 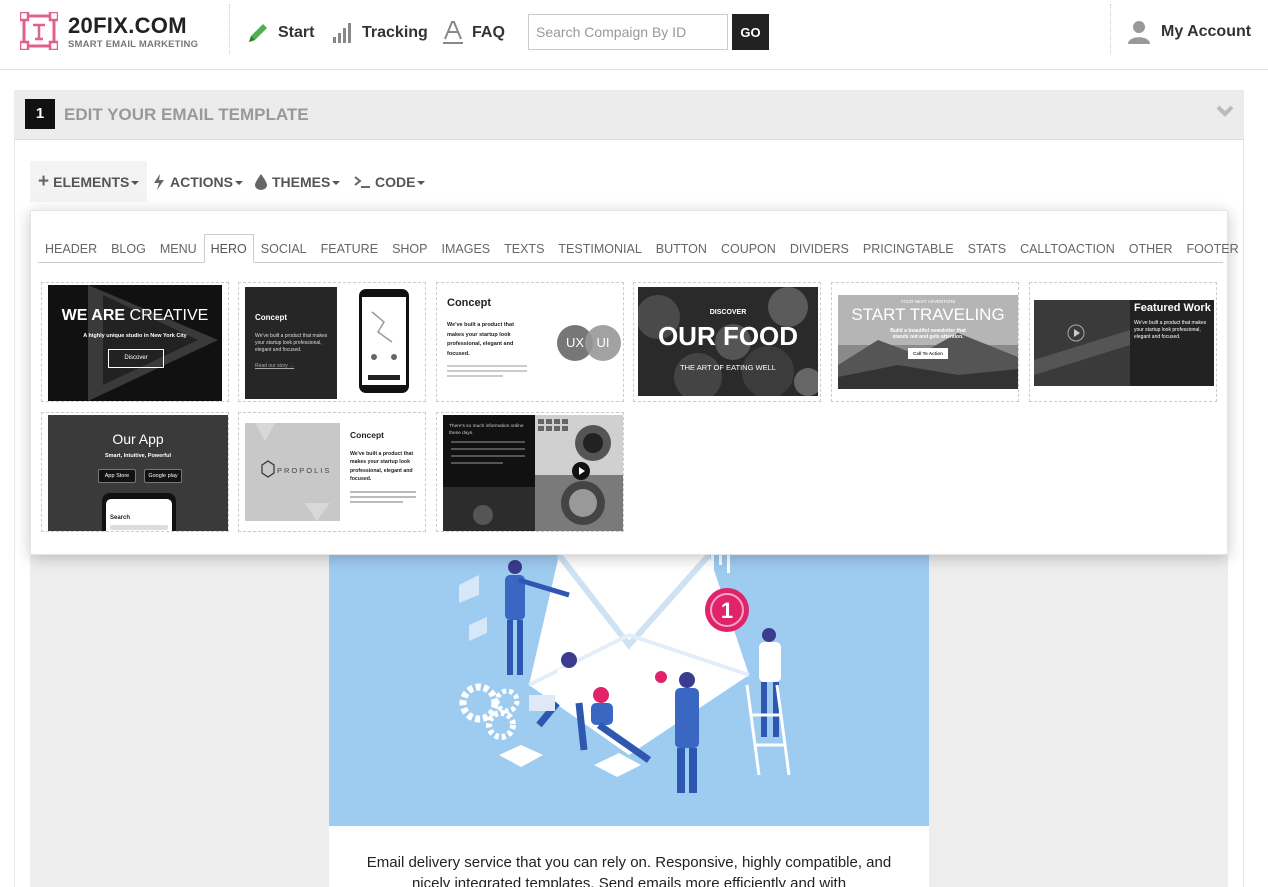 I want to click on nav-start: Start, so click(x=280, y=33).